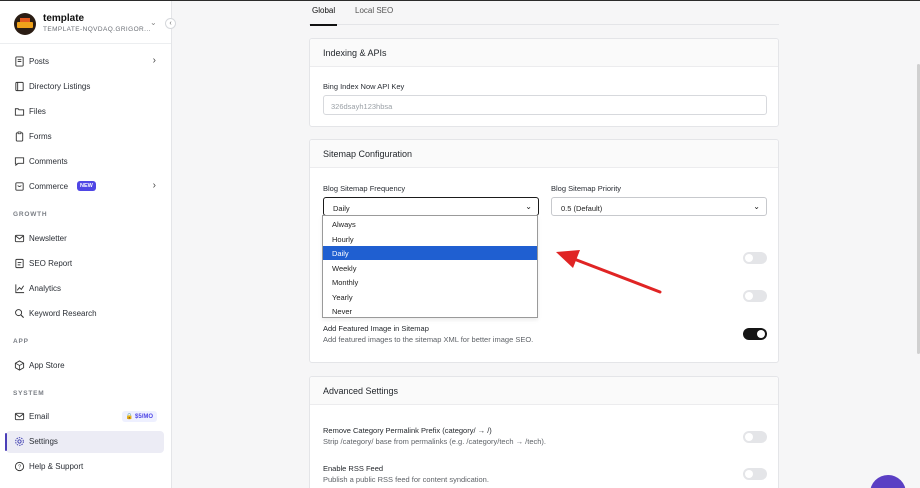 The height and width of the screenshot is (488, 920). What do you see at coordinates (376, 328) in the screenshot?
I see `featured-image-title: Add Featured Image in Sitemap` at bounding box center [376, 328].